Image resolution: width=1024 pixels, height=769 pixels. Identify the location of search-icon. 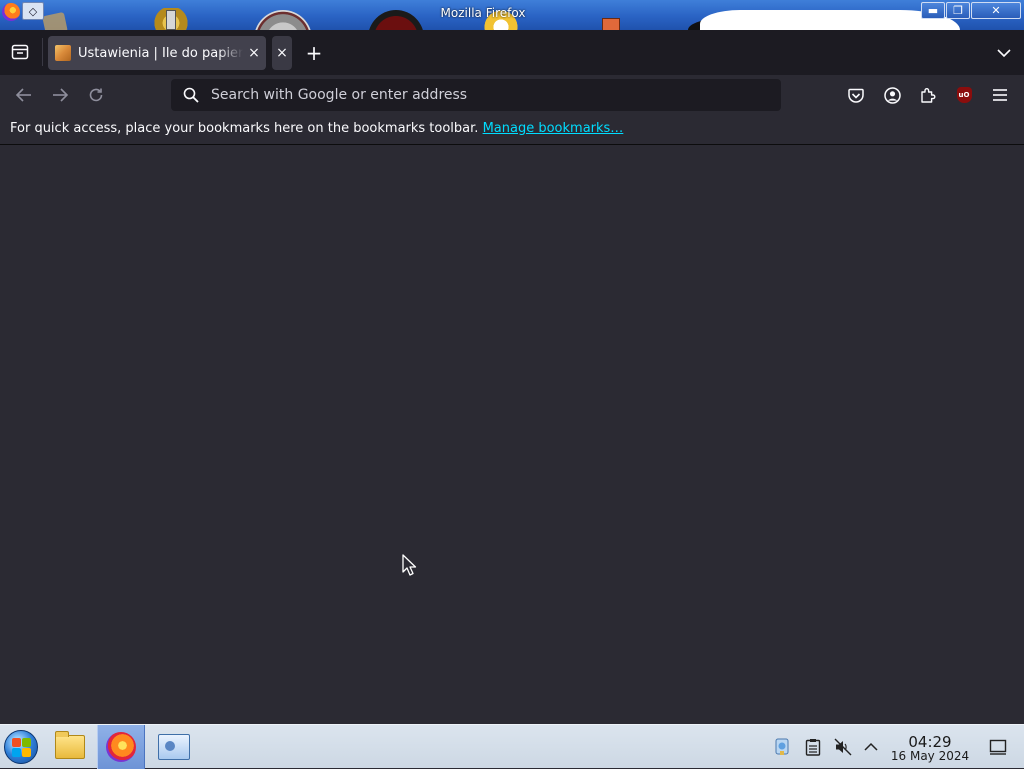
(191, 95).